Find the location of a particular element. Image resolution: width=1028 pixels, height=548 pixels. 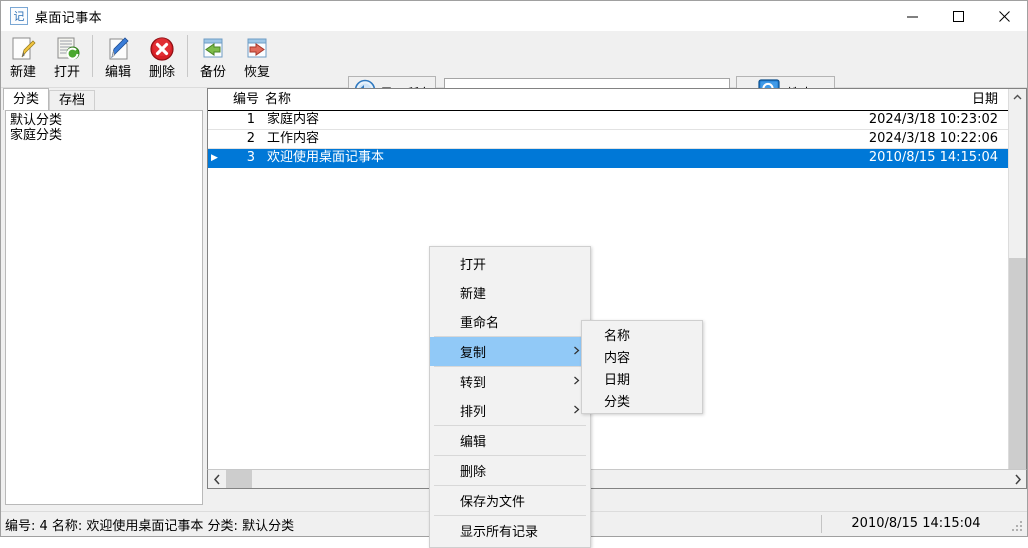

toolbar-group-file: 新建 打开 is located at coordinates (45, 59).